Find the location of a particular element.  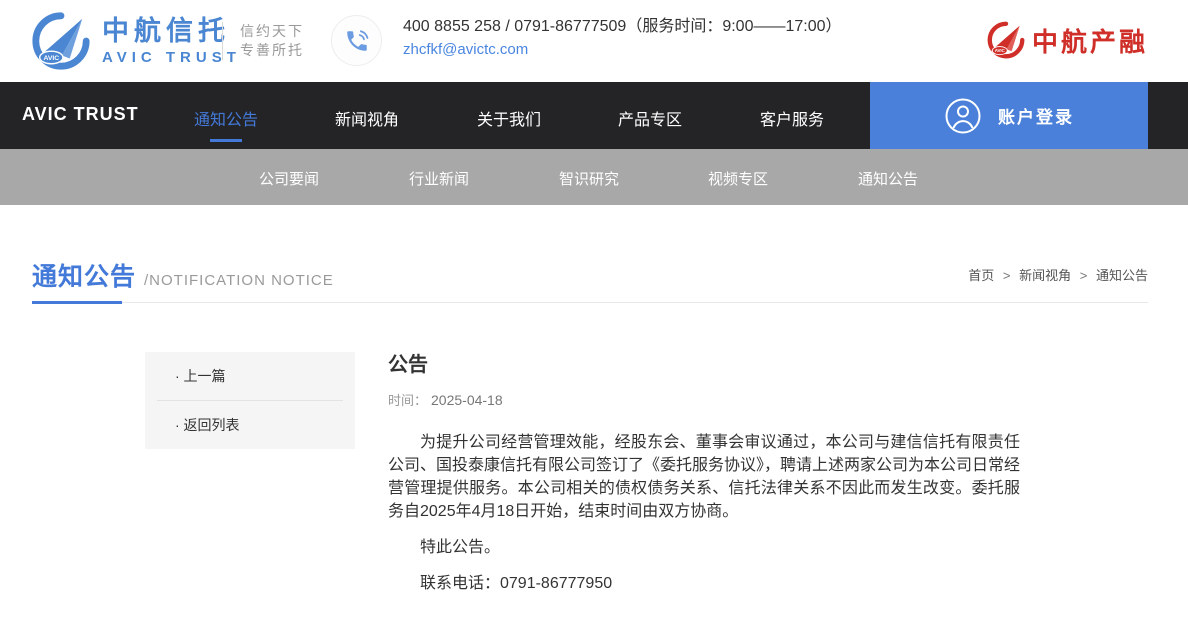

phone-icon is located at coordinates (357, 40).